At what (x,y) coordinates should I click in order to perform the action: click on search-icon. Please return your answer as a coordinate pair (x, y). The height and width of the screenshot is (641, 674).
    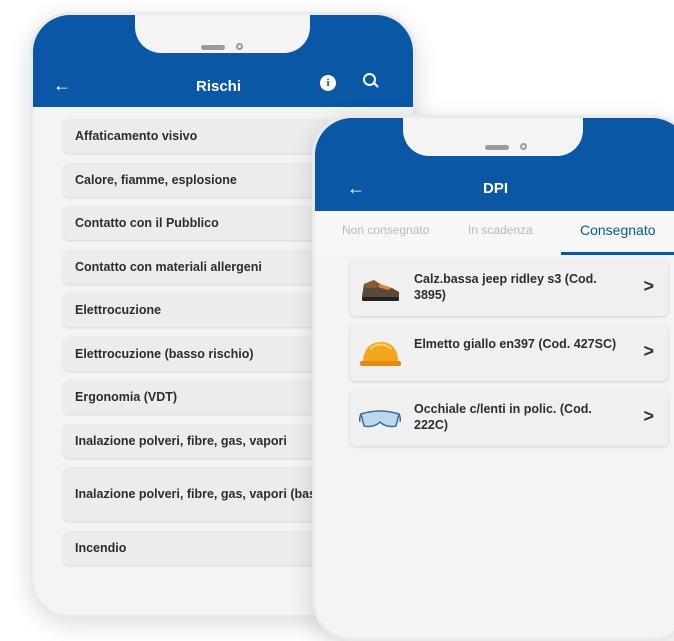
    Looking at the image, I should click on (371, 80).